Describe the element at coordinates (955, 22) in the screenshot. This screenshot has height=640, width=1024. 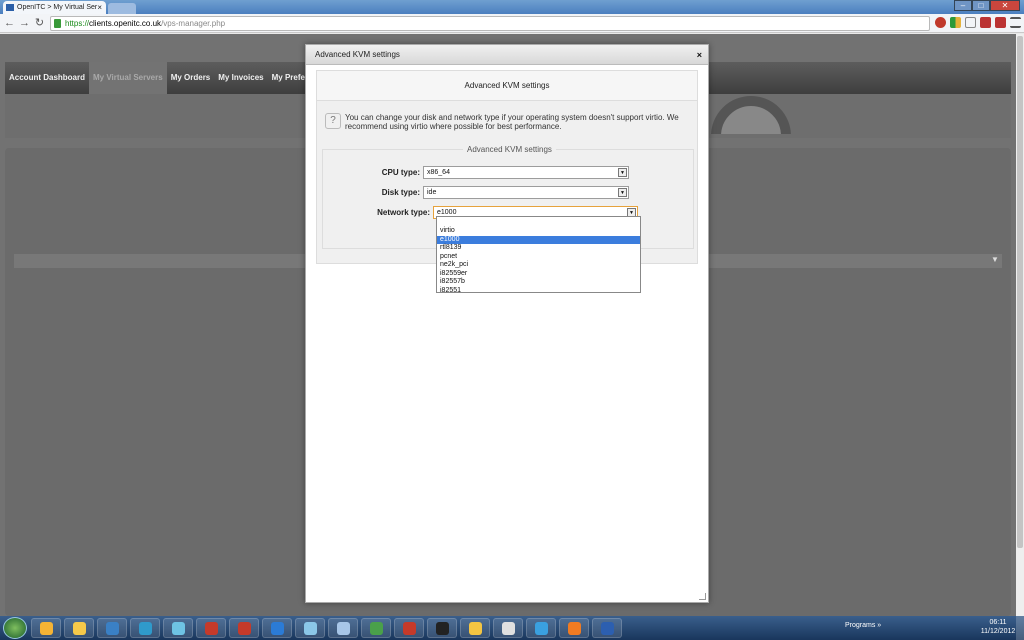
I see `extension-icon` at that location.